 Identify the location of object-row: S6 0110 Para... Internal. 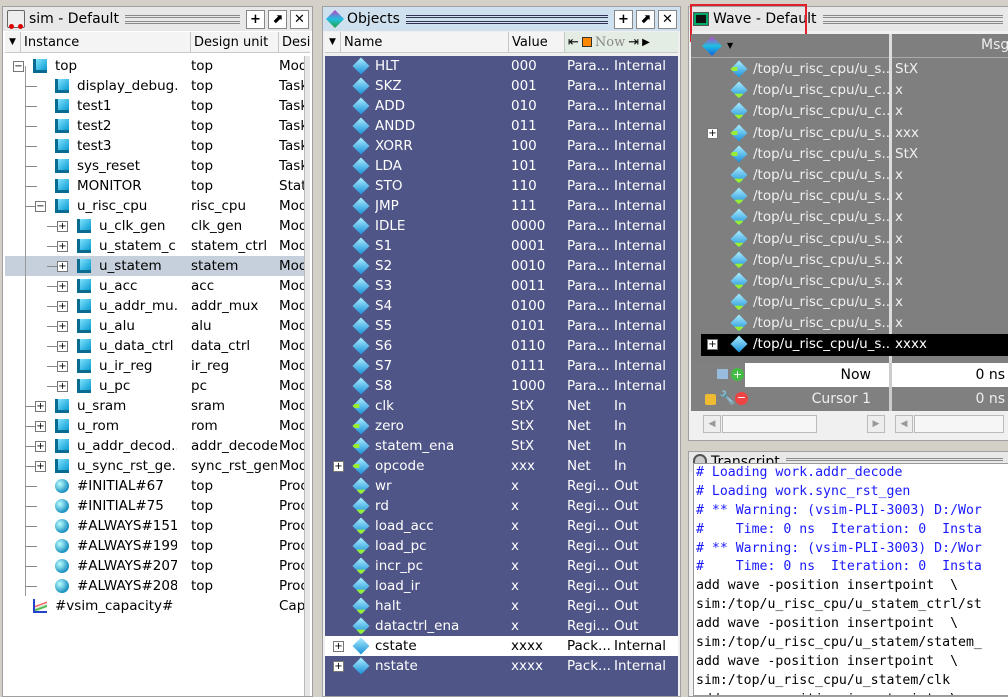
(501, 346).